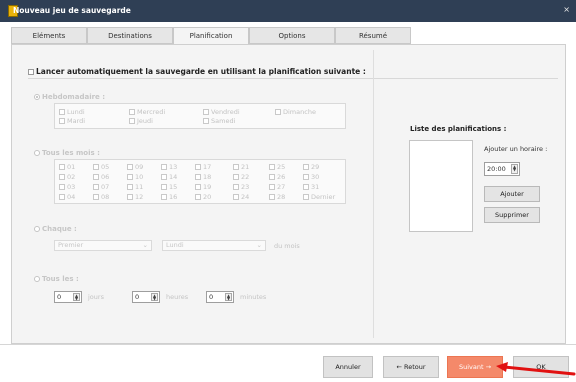 The image size is (576, 382). Describe the element at coordinates (59, 297) in the screenshot. I see `days-value: 0` at that location.